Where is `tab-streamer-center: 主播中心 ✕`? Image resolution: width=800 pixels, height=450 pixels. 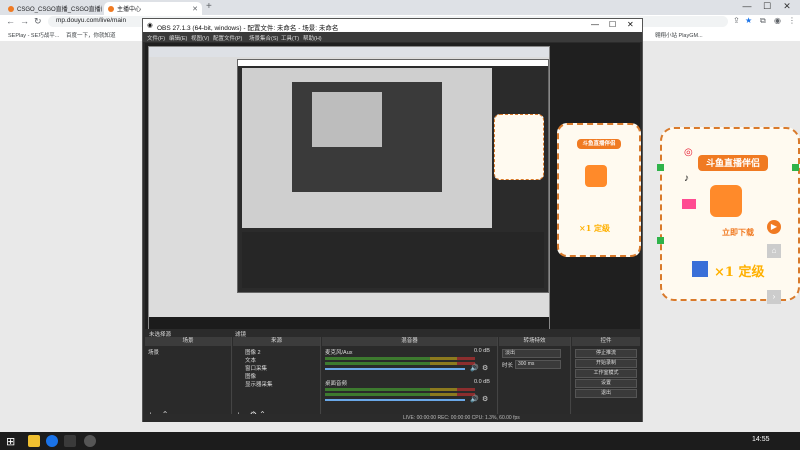 tab-streamer-center: 主播中心 ✕ is located at coordinates (153, 8).